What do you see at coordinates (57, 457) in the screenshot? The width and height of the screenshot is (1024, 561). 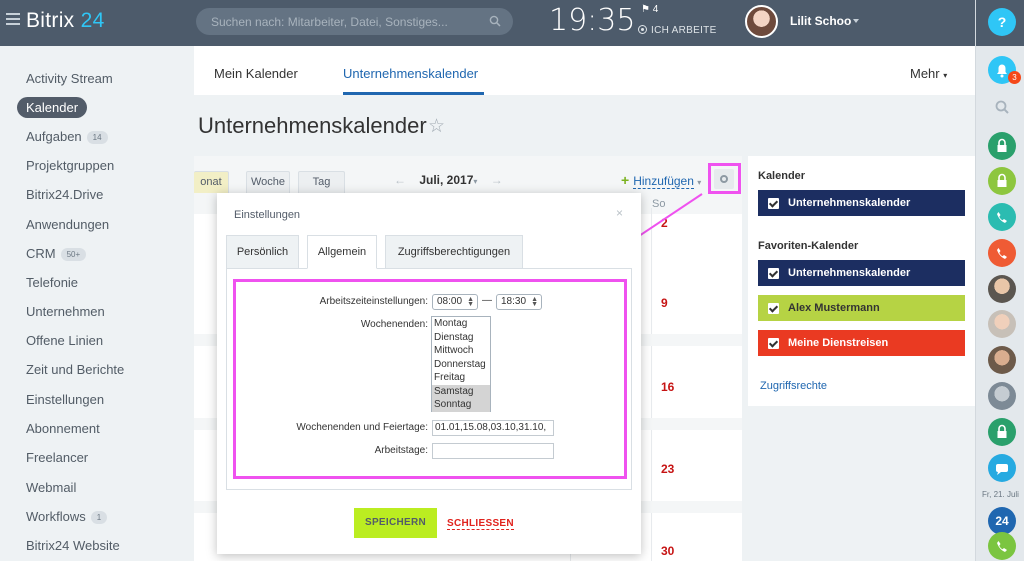 I see `menu-item-freelancer: Freelancer` at bounding box center [57, 457].